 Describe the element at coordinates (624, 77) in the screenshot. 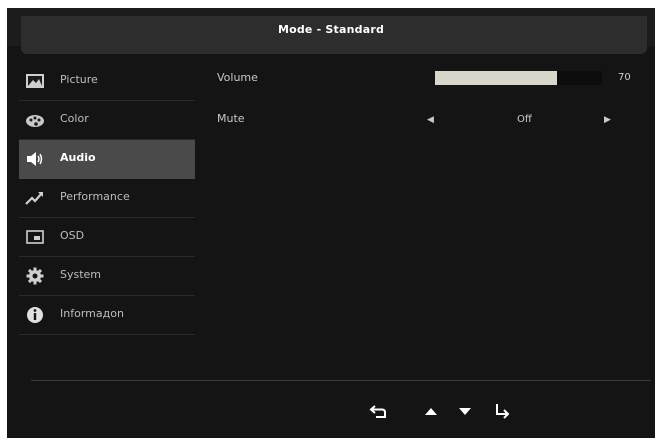

I see `volume-value: 70` at that location.